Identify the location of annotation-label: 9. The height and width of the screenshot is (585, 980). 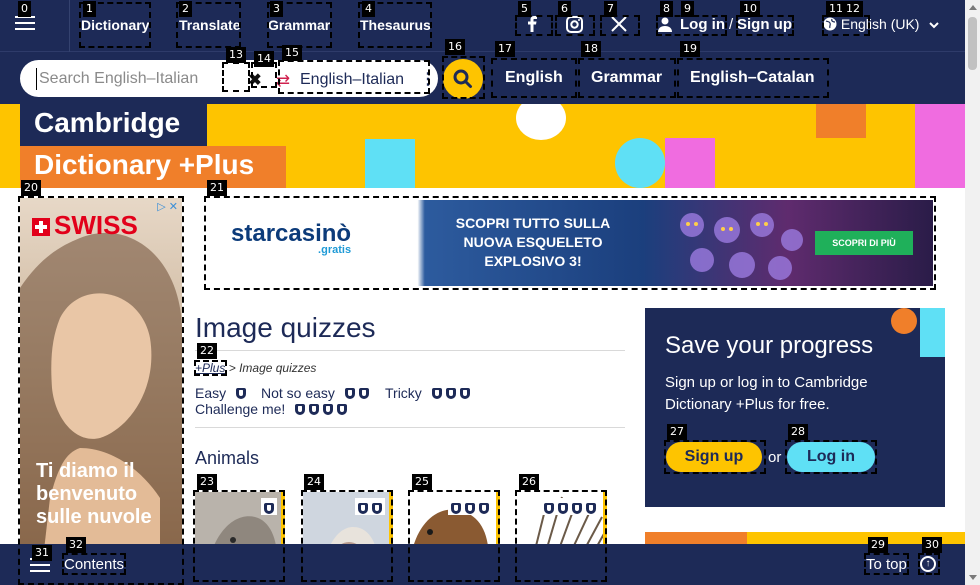
(687, 9).